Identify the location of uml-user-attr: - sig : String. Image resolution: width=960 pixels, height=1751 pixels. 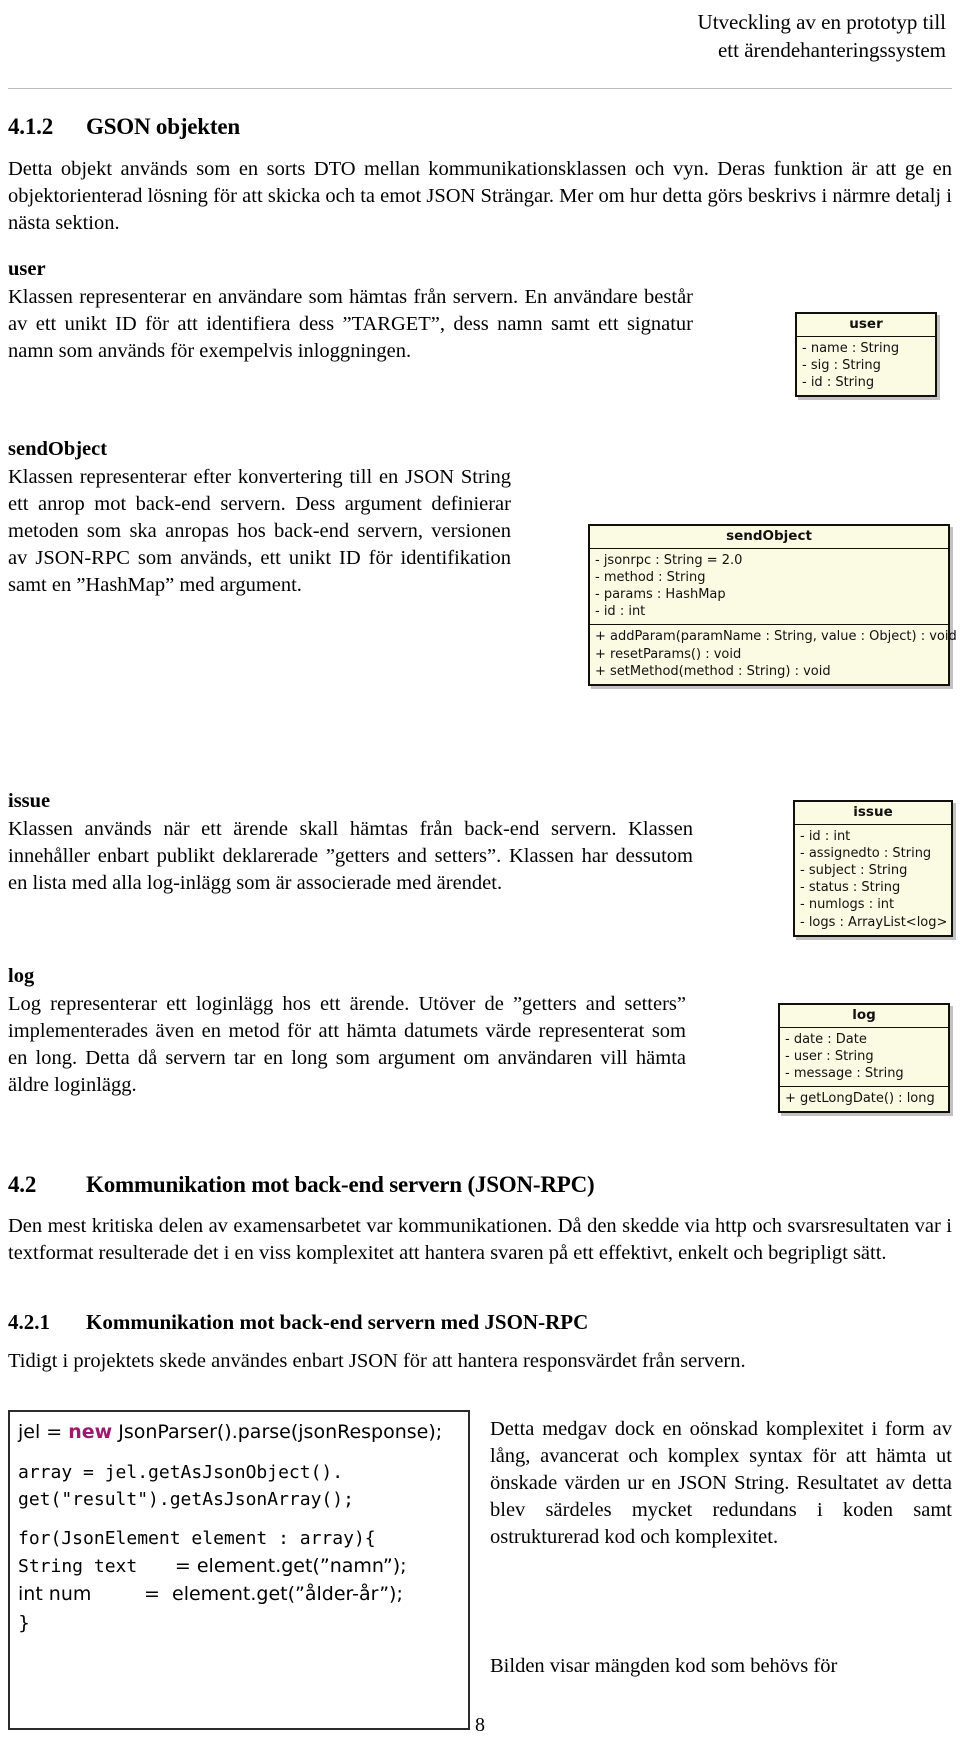
(841, 365).